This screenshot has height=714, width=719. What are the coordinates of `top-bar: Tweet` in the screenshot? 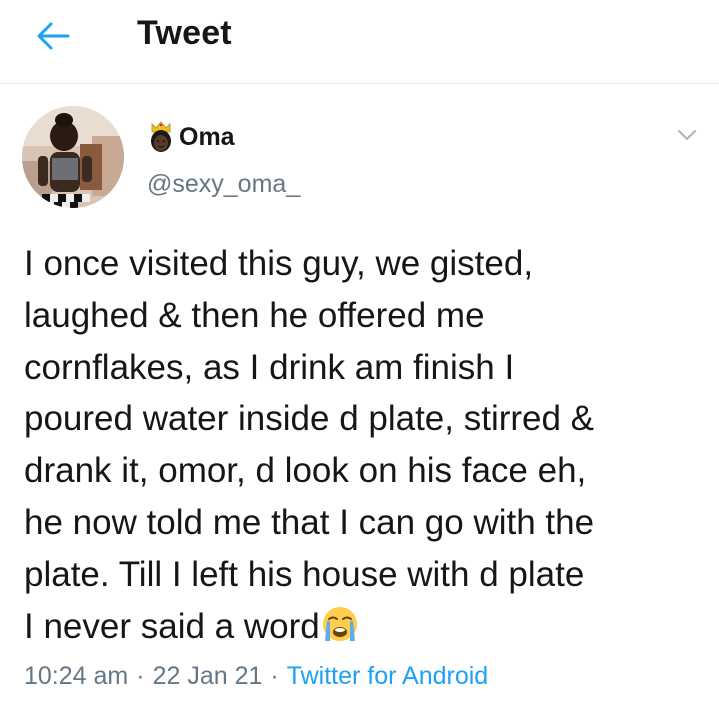 It's located at (359, 42).